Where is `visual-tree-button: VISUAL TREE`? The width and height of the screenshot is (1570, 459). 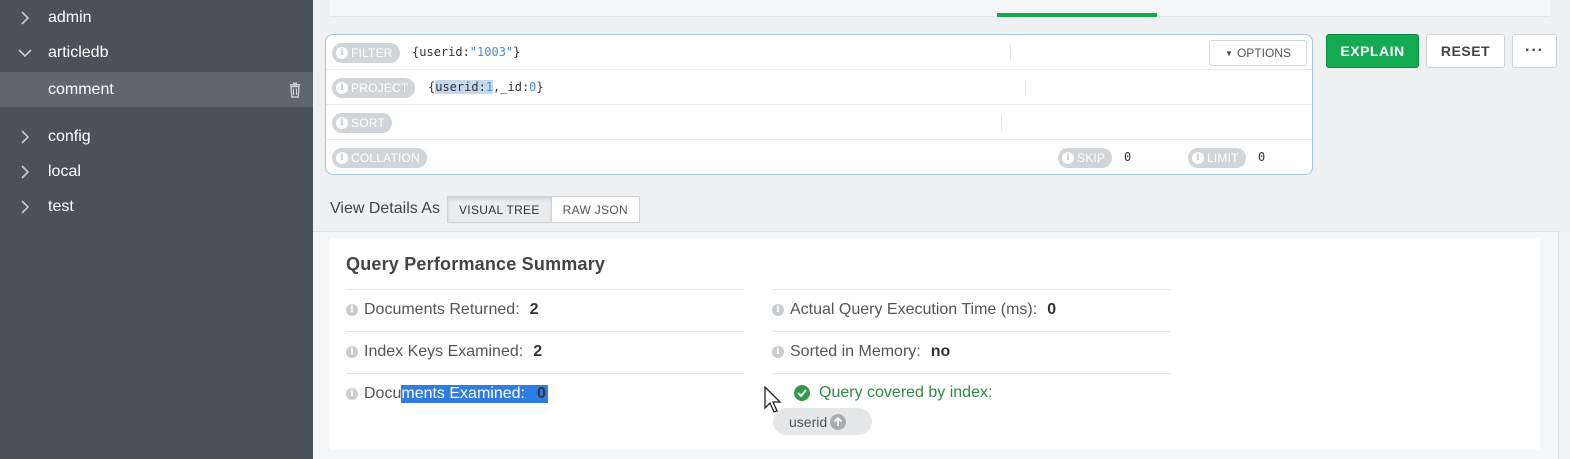
visual-tree-button: VISUAL TREE is located at coordinates (499, 209).